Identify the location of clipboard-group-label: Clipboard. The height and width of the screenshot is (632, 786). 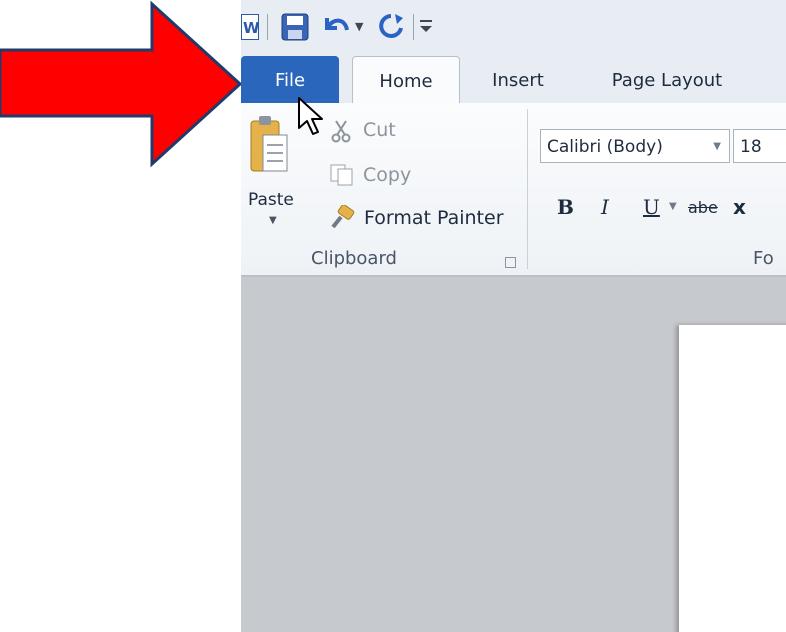
(354, 258).